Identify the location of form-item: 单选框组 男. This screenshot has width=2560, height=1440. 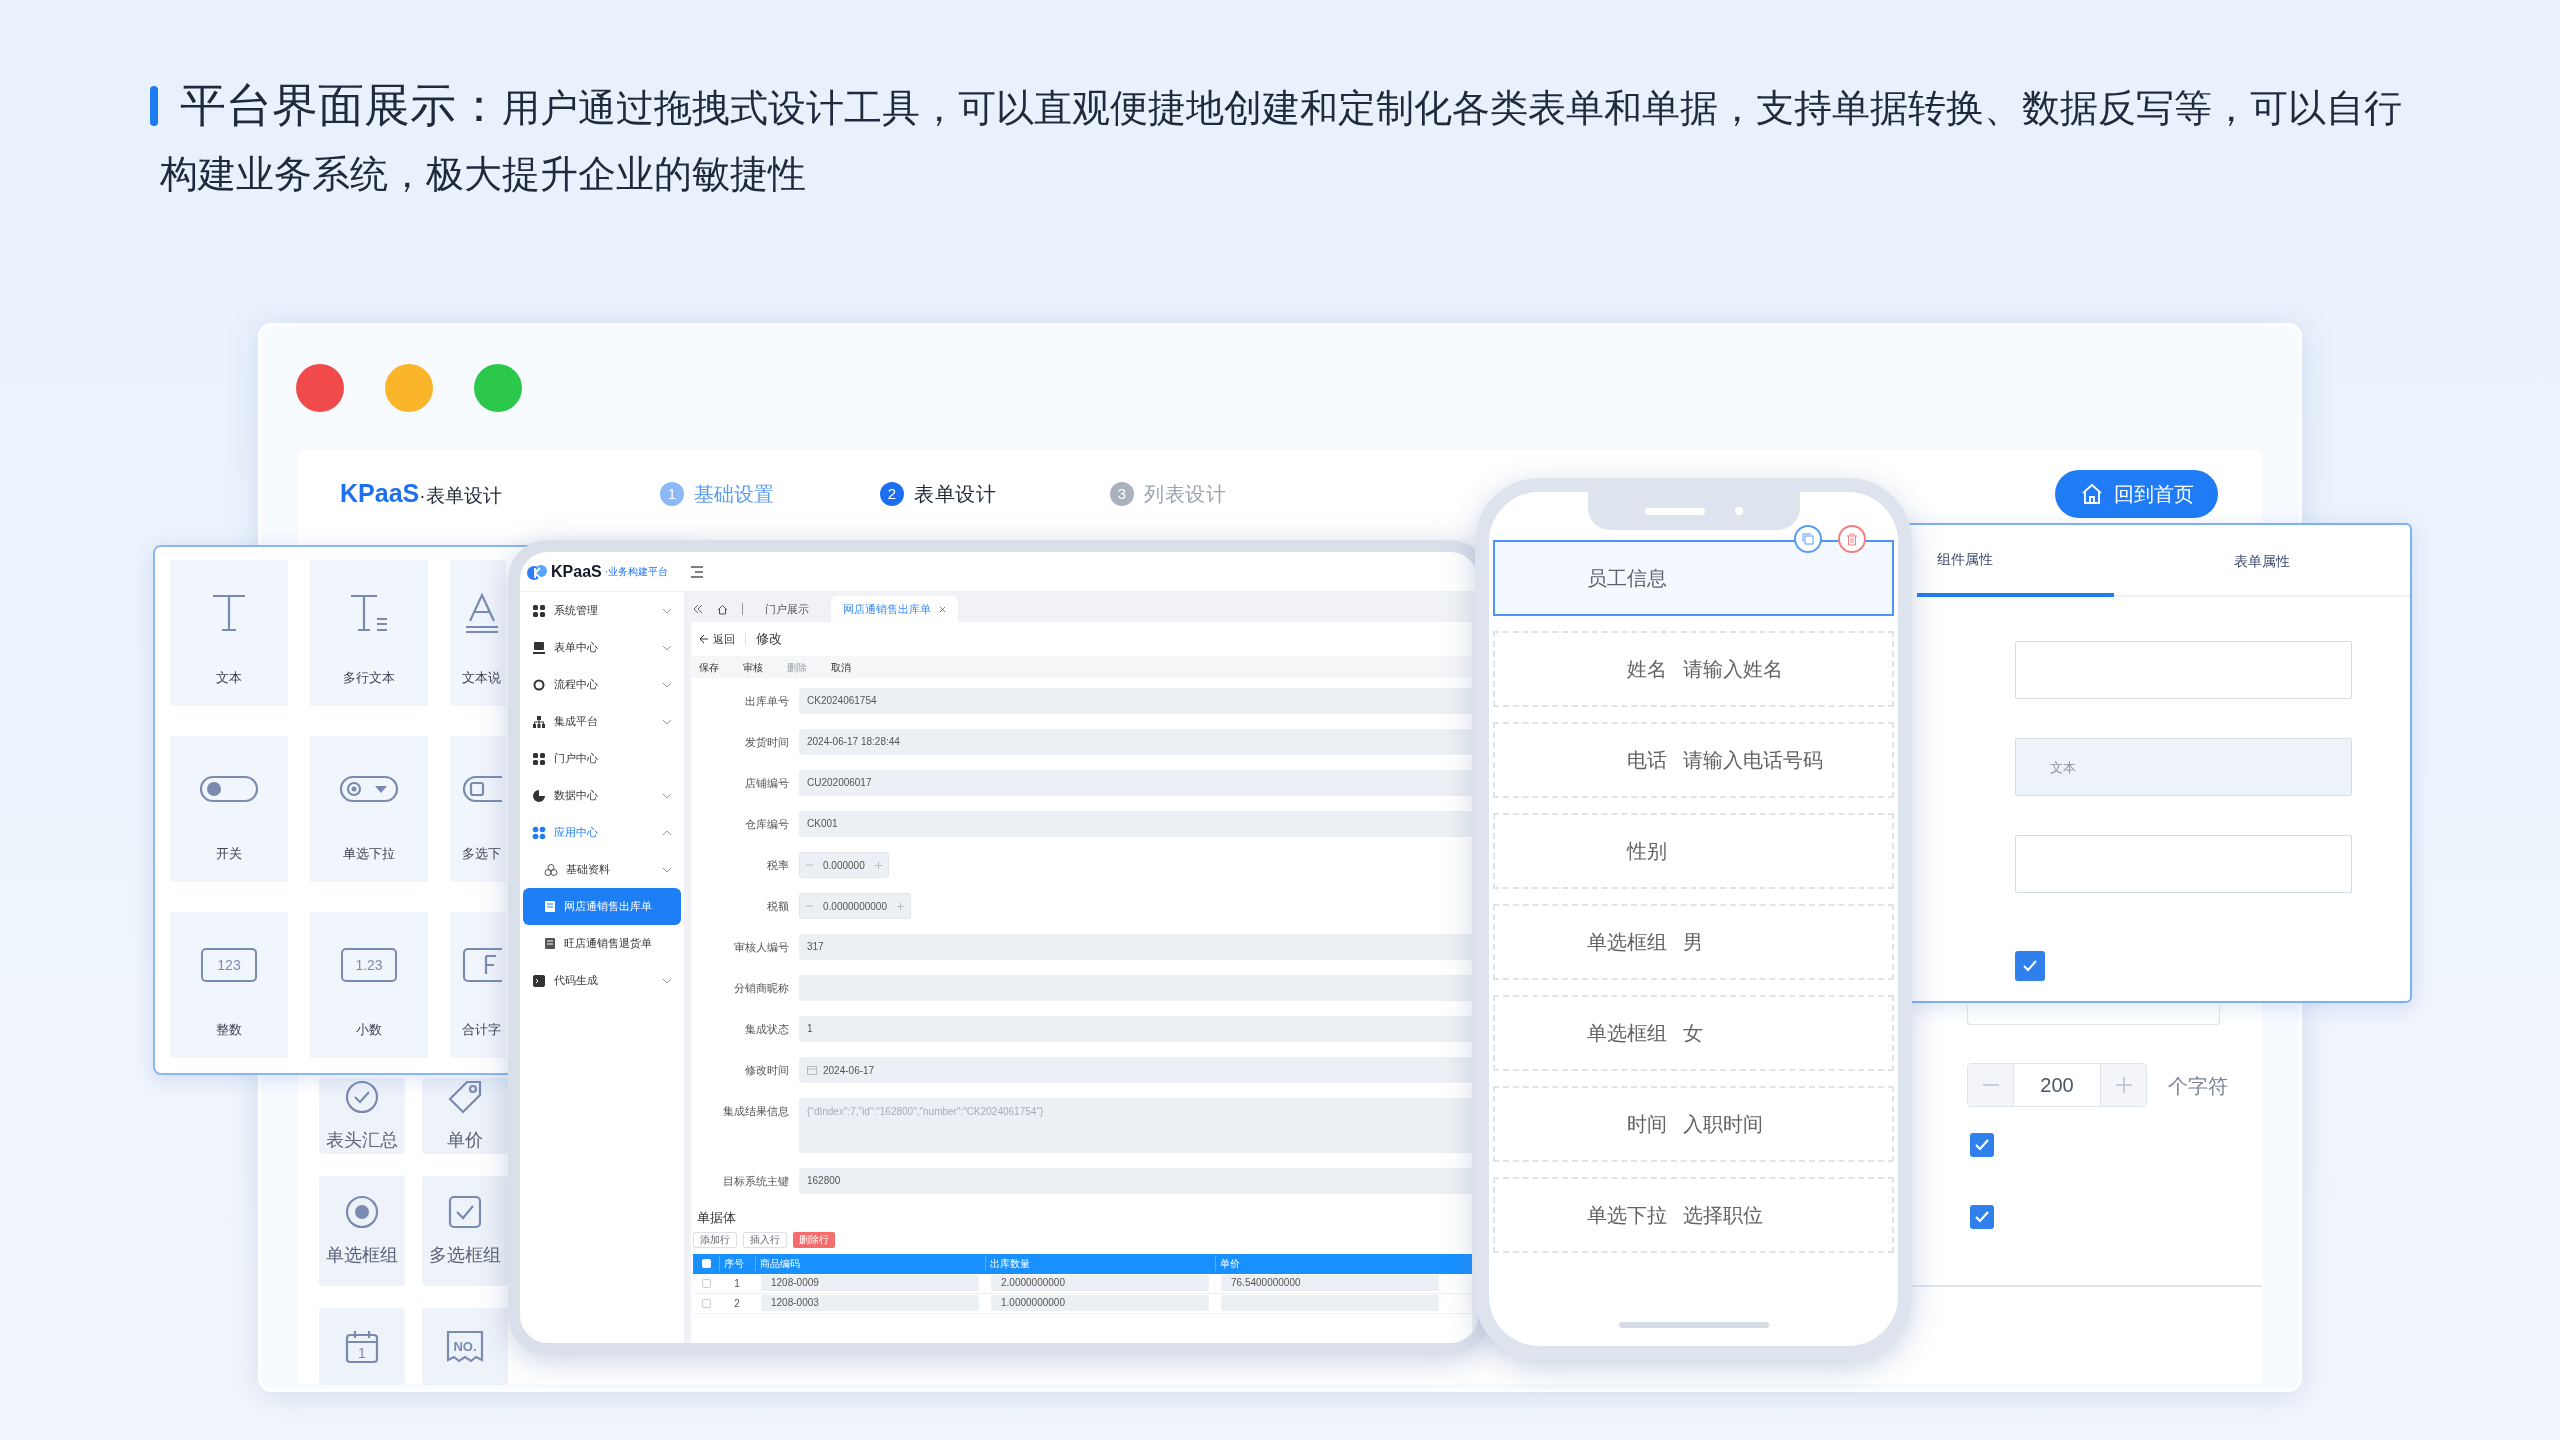
(1693, 942).